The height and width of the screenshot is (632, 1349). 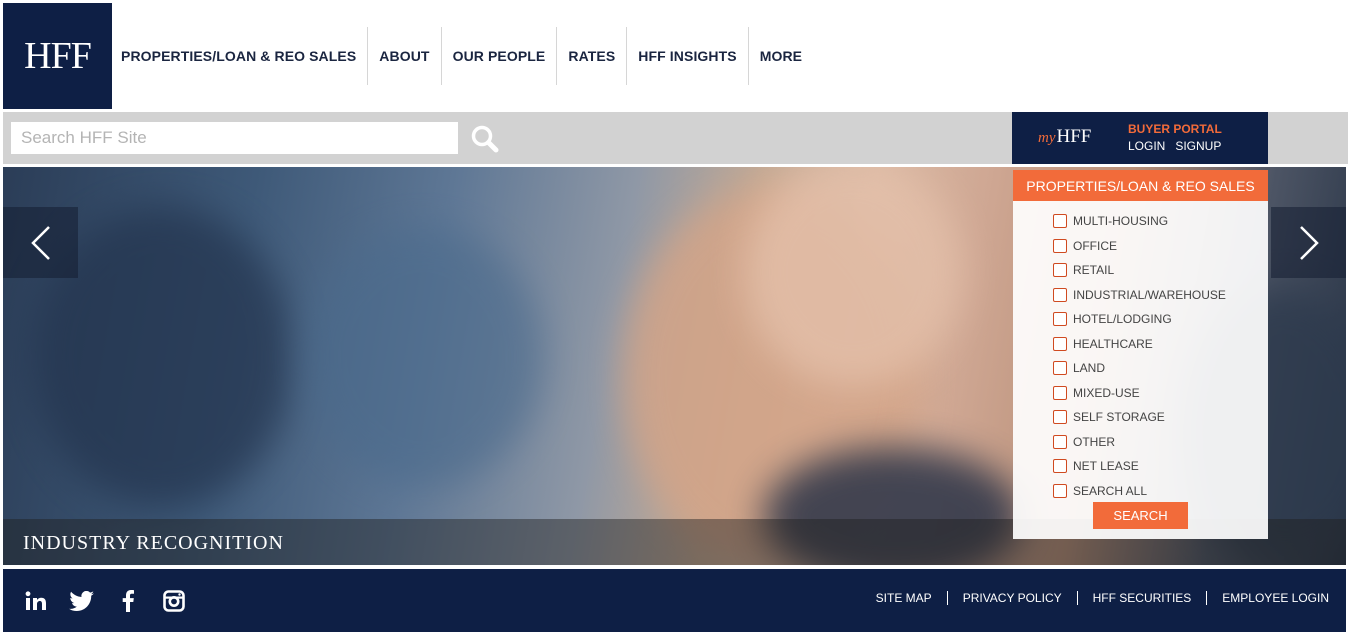 I want to click on property-option-search-all: SEARCH ALL, so click(x=1140, y=491).